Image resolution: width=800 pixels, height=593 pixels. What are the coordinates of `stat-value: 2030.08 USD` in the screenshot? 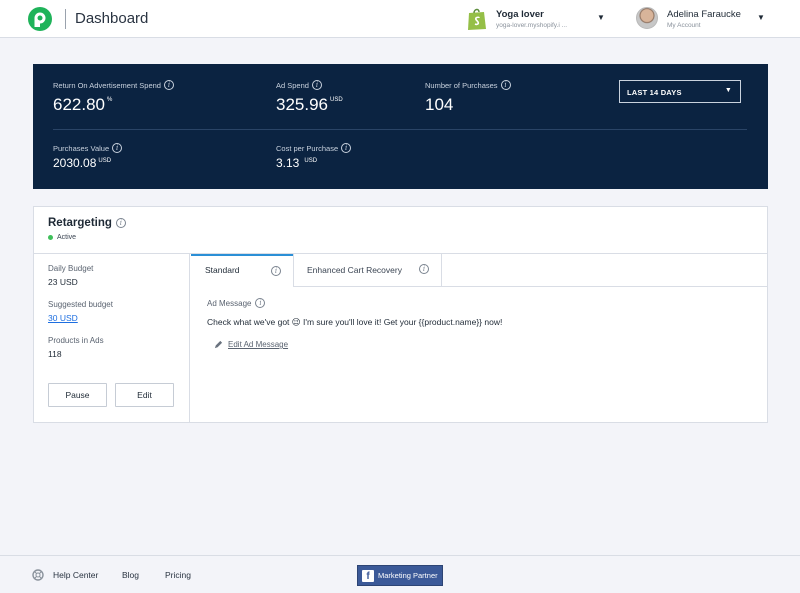 It's located at (87, 163).